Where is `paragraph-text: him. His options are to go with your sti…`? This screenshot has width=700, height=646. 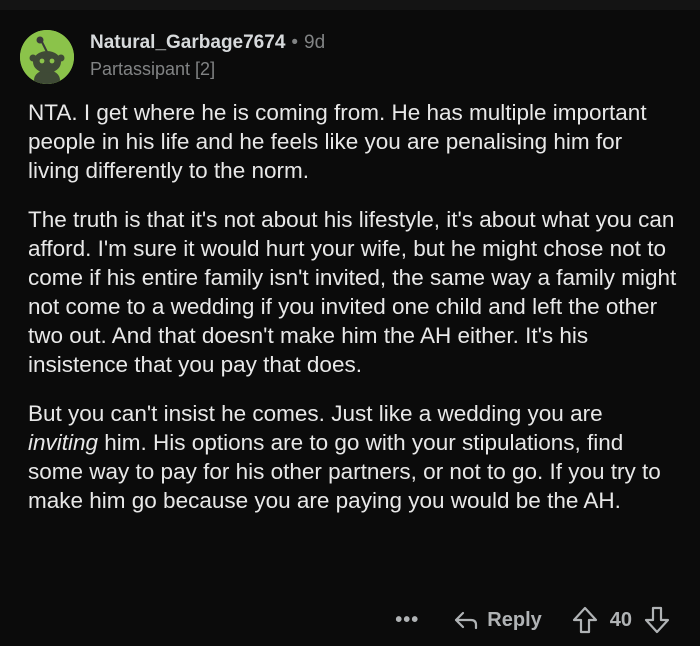
paragraph-text: him. His options are to go with your sti… is located at coordinates (344, 471).